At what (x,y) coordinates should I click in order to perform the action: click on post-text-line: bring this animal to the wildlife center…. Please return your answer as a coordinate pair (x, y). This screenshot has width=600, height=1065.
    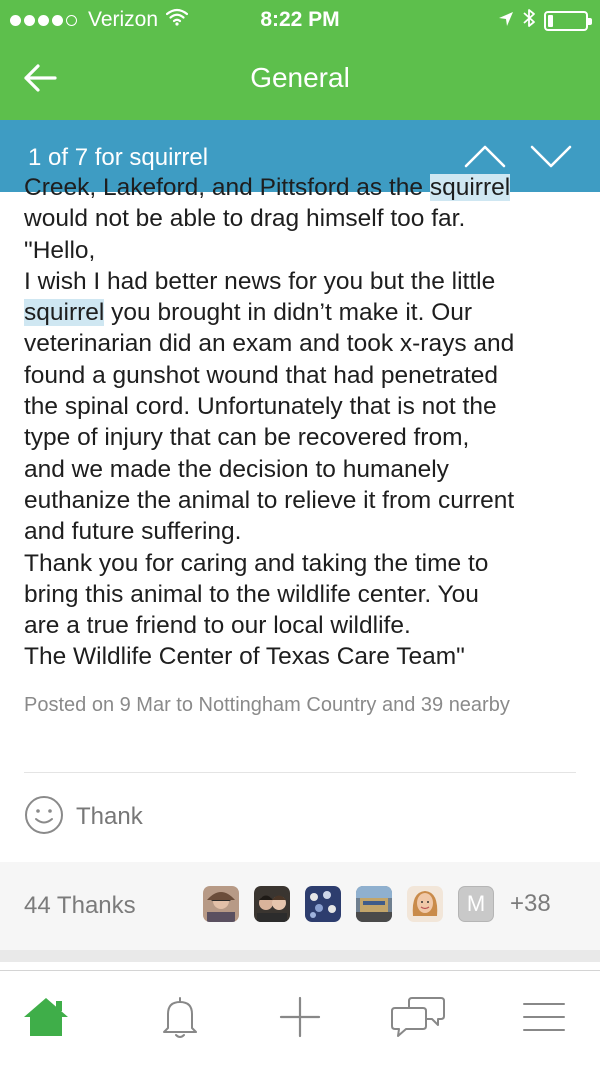
    Looking at the image, I should click on (304, 594).